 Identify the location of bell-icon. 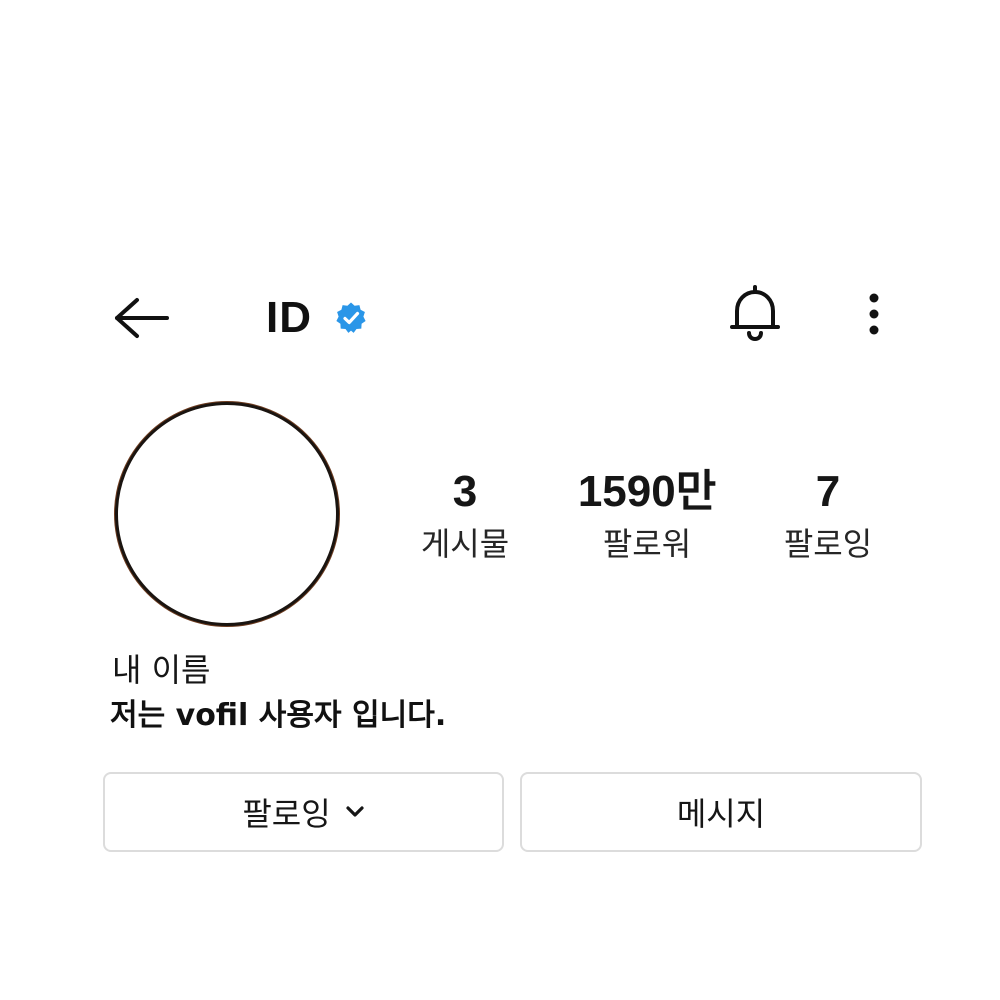
(755, 313).